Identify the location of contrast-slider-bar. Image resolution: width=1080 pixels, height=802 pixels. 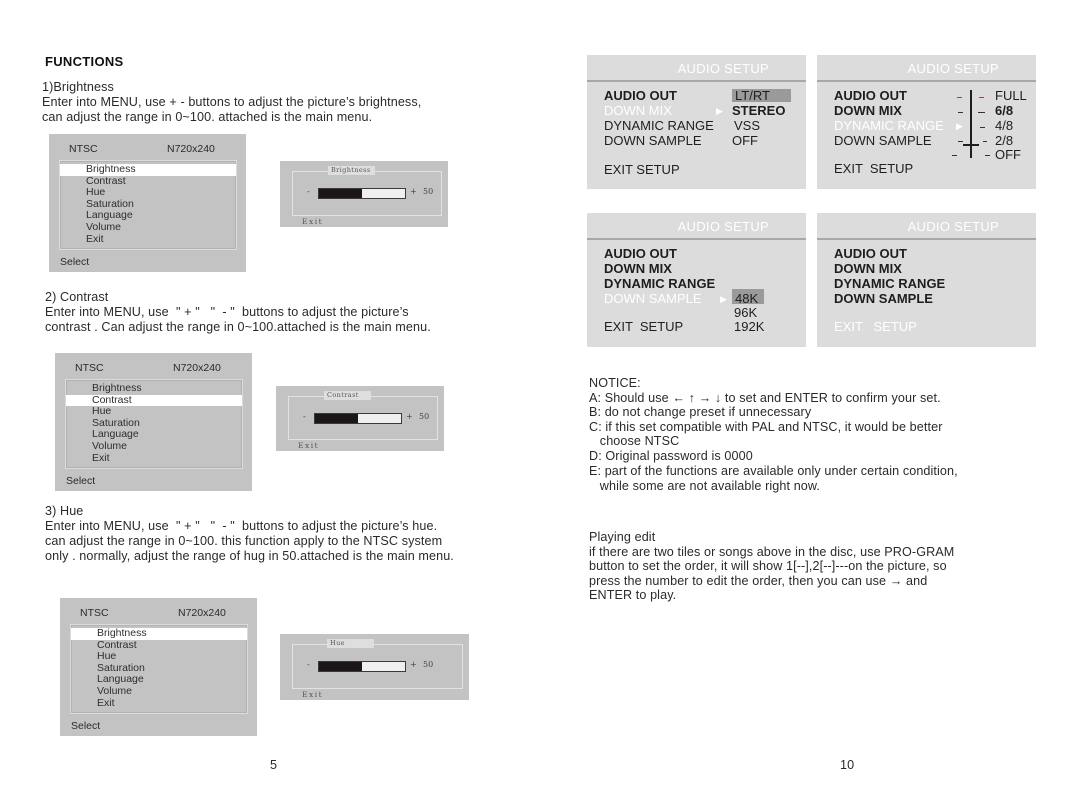
(358, 418).